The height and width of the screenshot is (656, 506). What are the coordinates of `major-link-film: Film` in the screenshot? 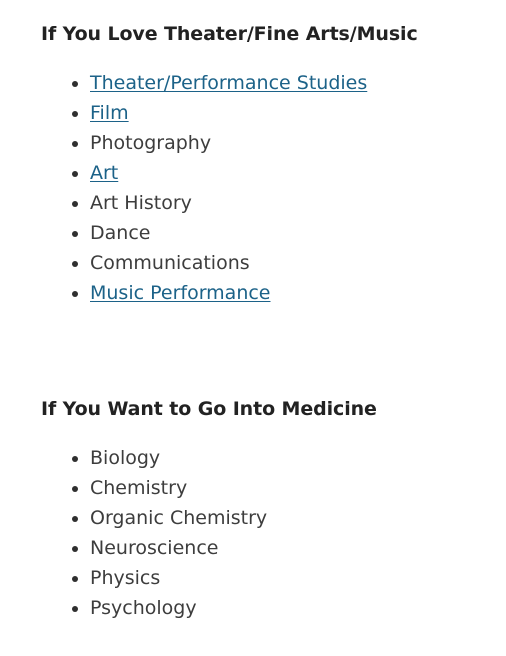 It's located at (109, 113).